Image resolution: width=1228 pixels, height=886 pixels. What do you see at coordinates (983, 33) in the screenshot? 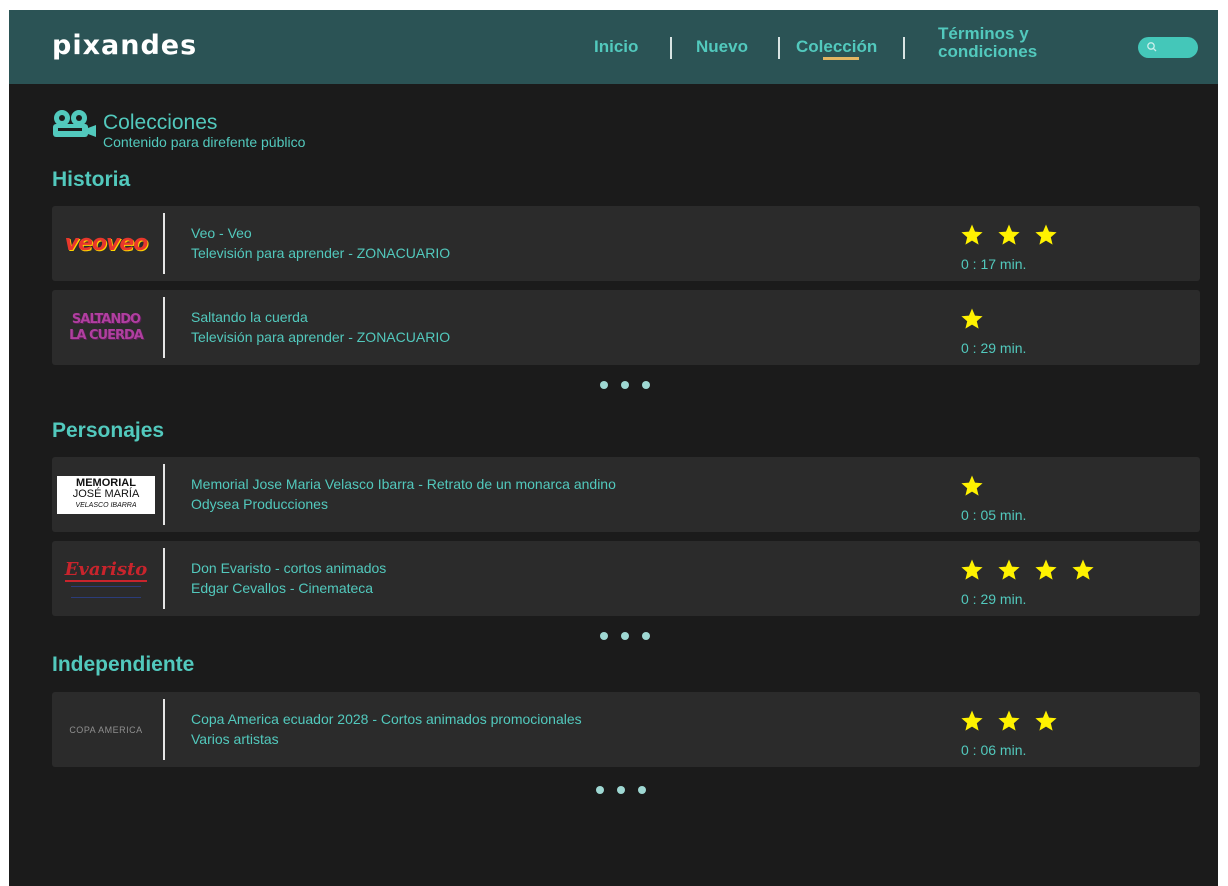
I see `nav-terminos-line1: Términos y` at bounding box center [983, 33].